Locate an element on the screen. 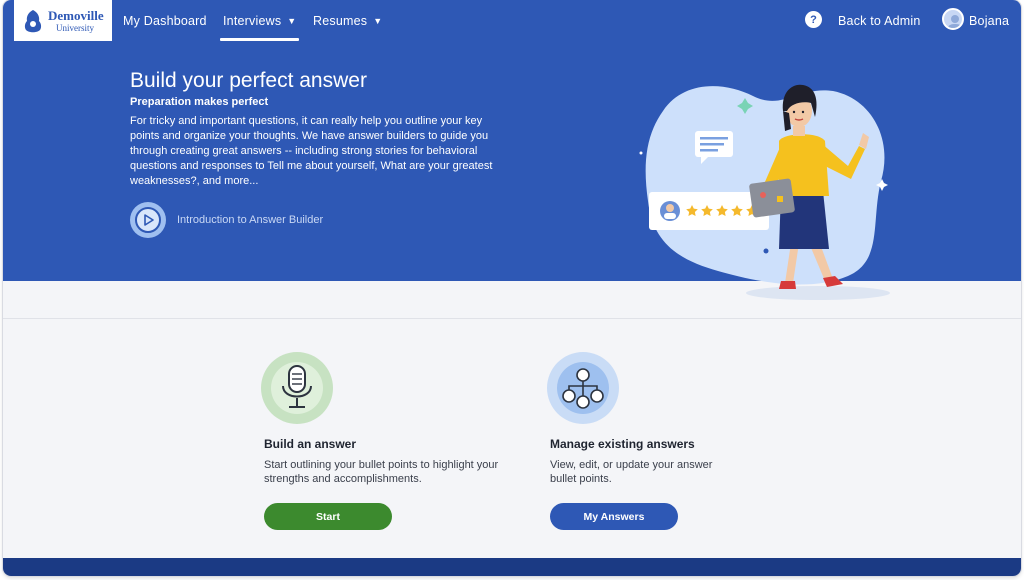 The width and height of the screenshot is (1024, 580). page-title: Build your perfect answer is located at coordinates (248, 80).